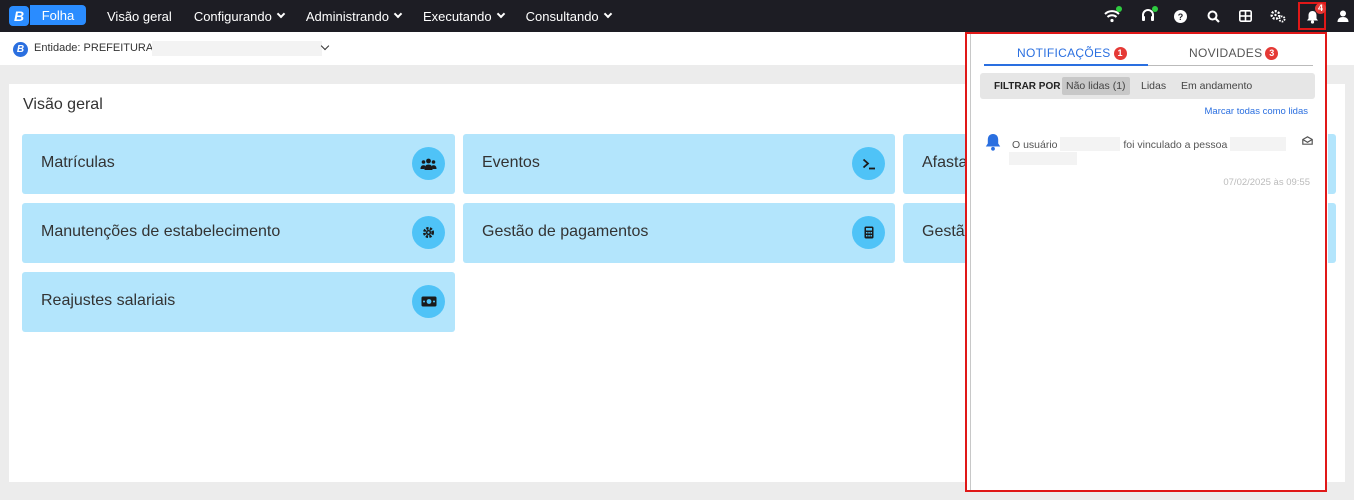 The height and width of the screenshot is (500, 1354). What do you see at coordinates (562, 16) in the screenshot?
I see `menu-label: Consultando` at bounding box center [562, 16].